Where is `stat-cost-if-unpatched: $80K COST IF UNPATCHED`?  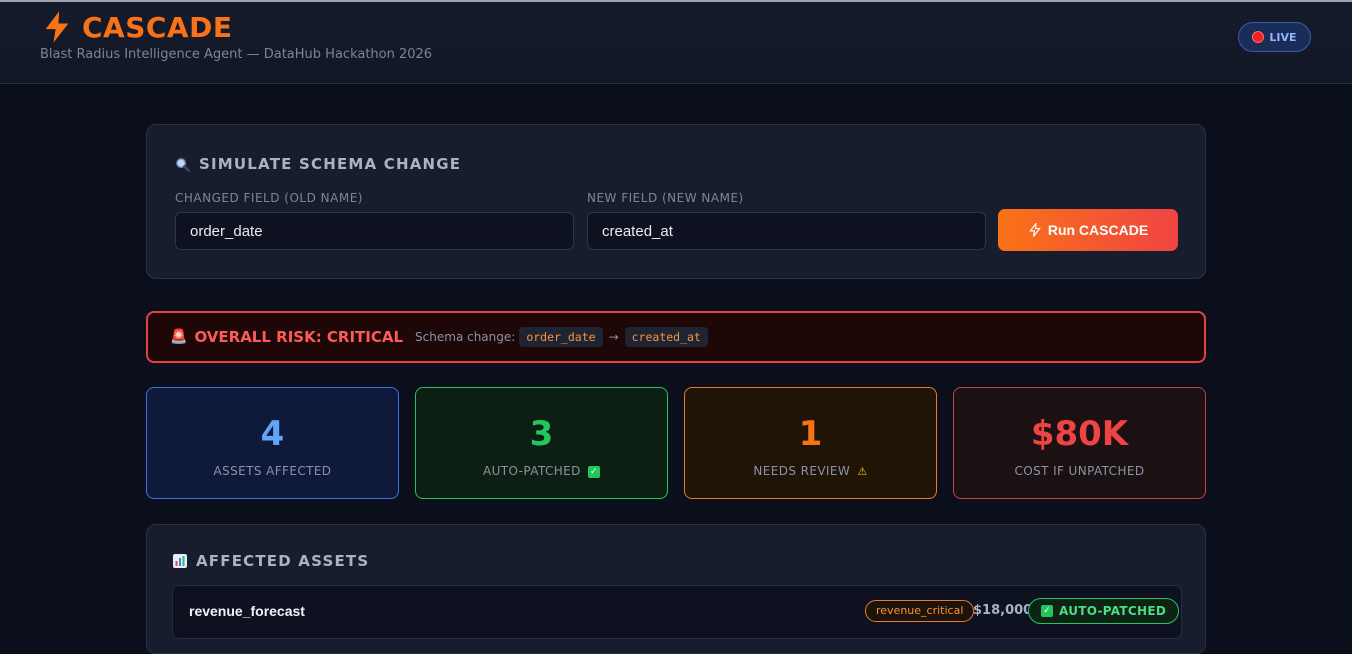
stat-cost-if-unpatched: $80K COST IF UNPATCHED is located at coordinates (1079, 443).